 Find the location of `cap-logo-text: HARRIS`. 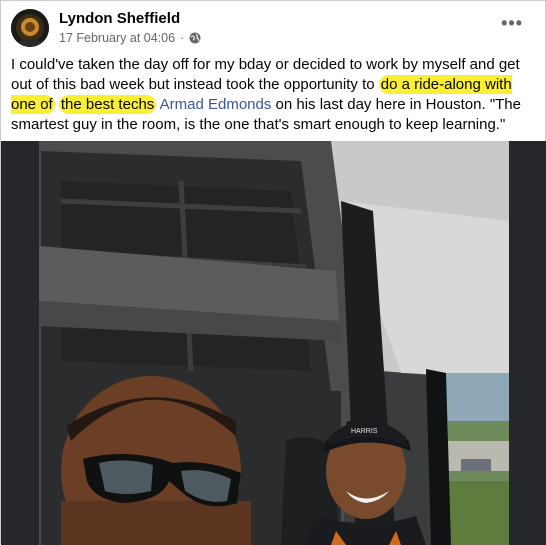

cap-logo-text: HARRIS is located at coordinates (364, 431).